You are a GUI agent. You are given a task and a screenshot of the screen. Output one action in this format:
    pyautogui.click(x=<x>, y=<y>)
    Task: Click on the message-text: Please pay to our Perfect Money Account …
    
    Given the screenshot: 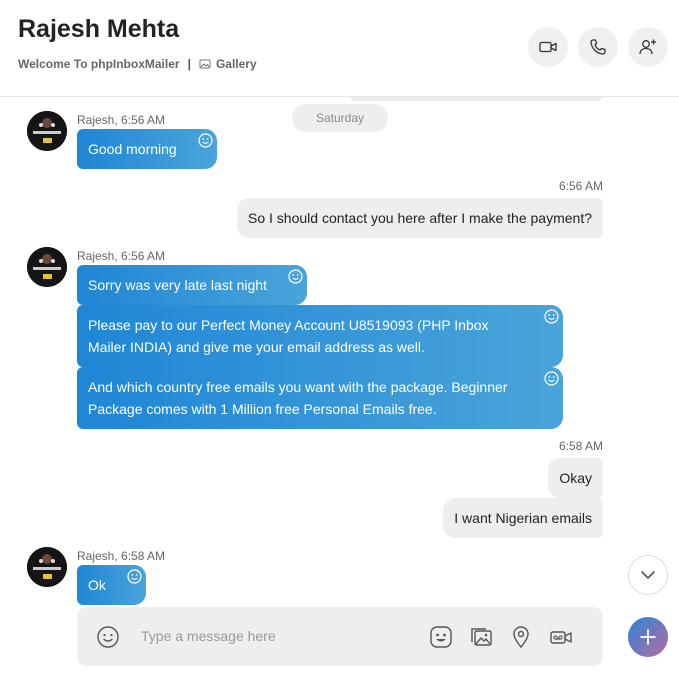 What is the action you would take?
    pyautogui.click(x=288, y=336)
    